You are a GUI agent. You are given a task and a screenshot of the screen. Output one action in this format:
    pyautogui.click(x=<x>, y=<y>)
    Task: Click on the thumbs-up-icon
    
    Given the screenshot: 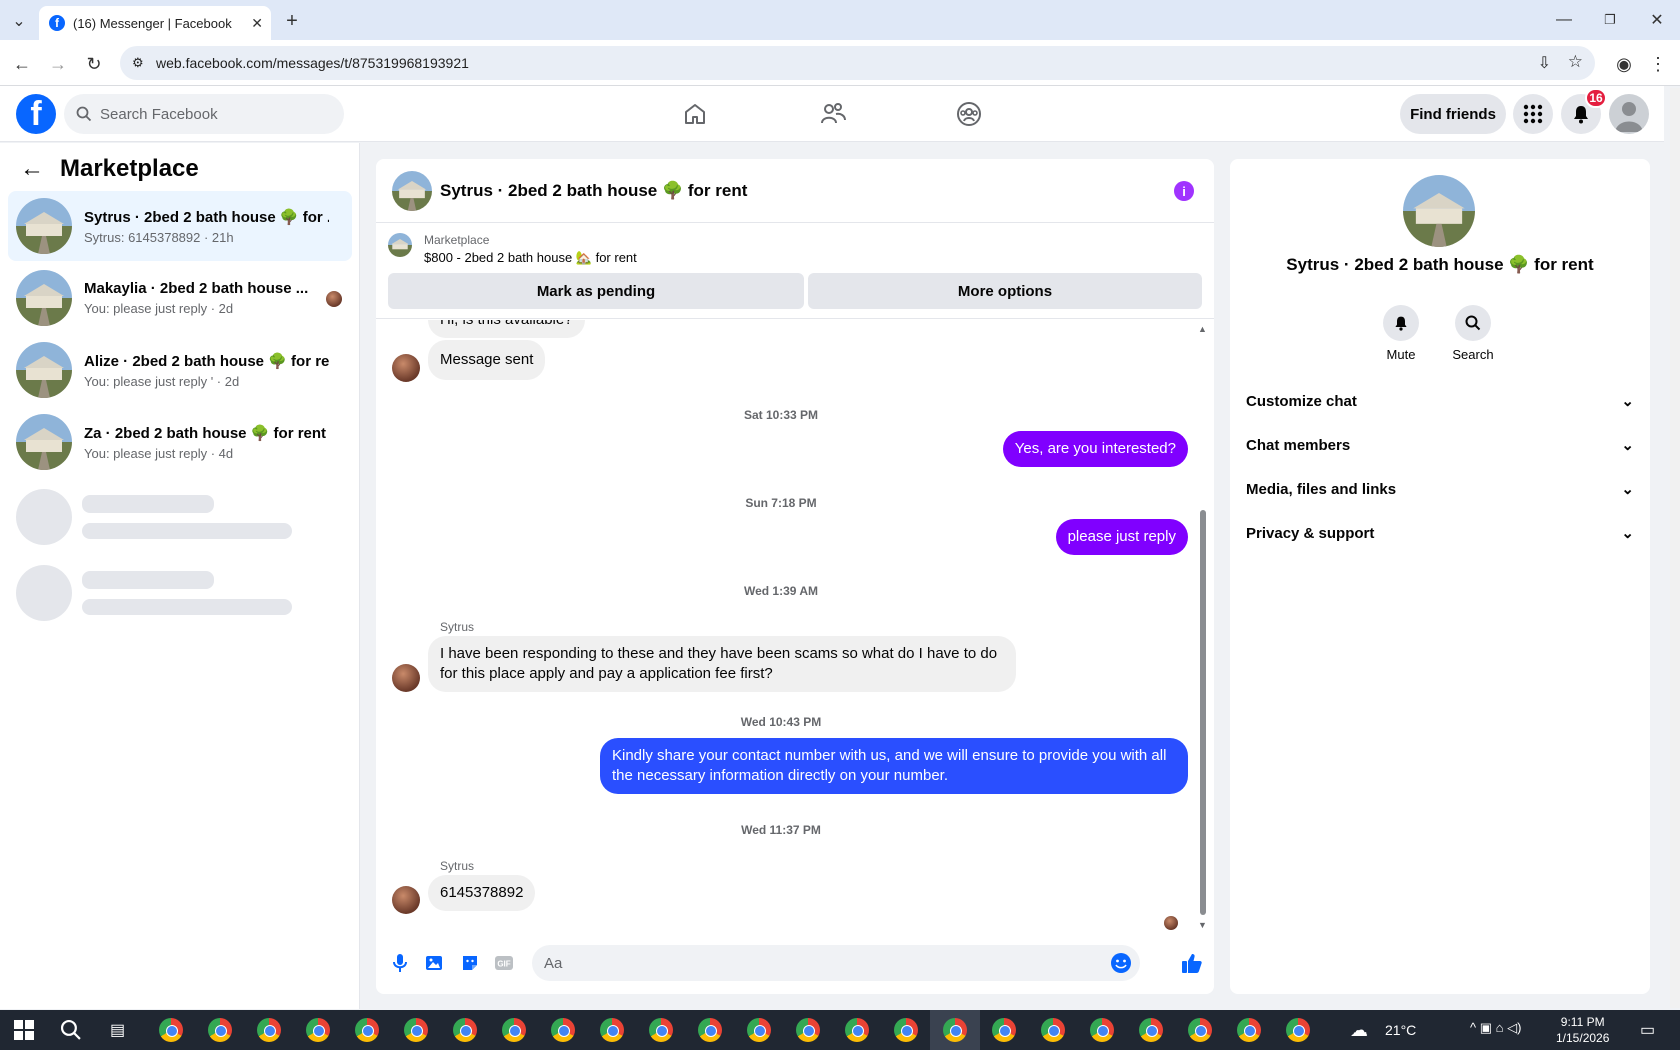 What is the action you would take?
    pyautogui.click(x=1192, y=963)
    